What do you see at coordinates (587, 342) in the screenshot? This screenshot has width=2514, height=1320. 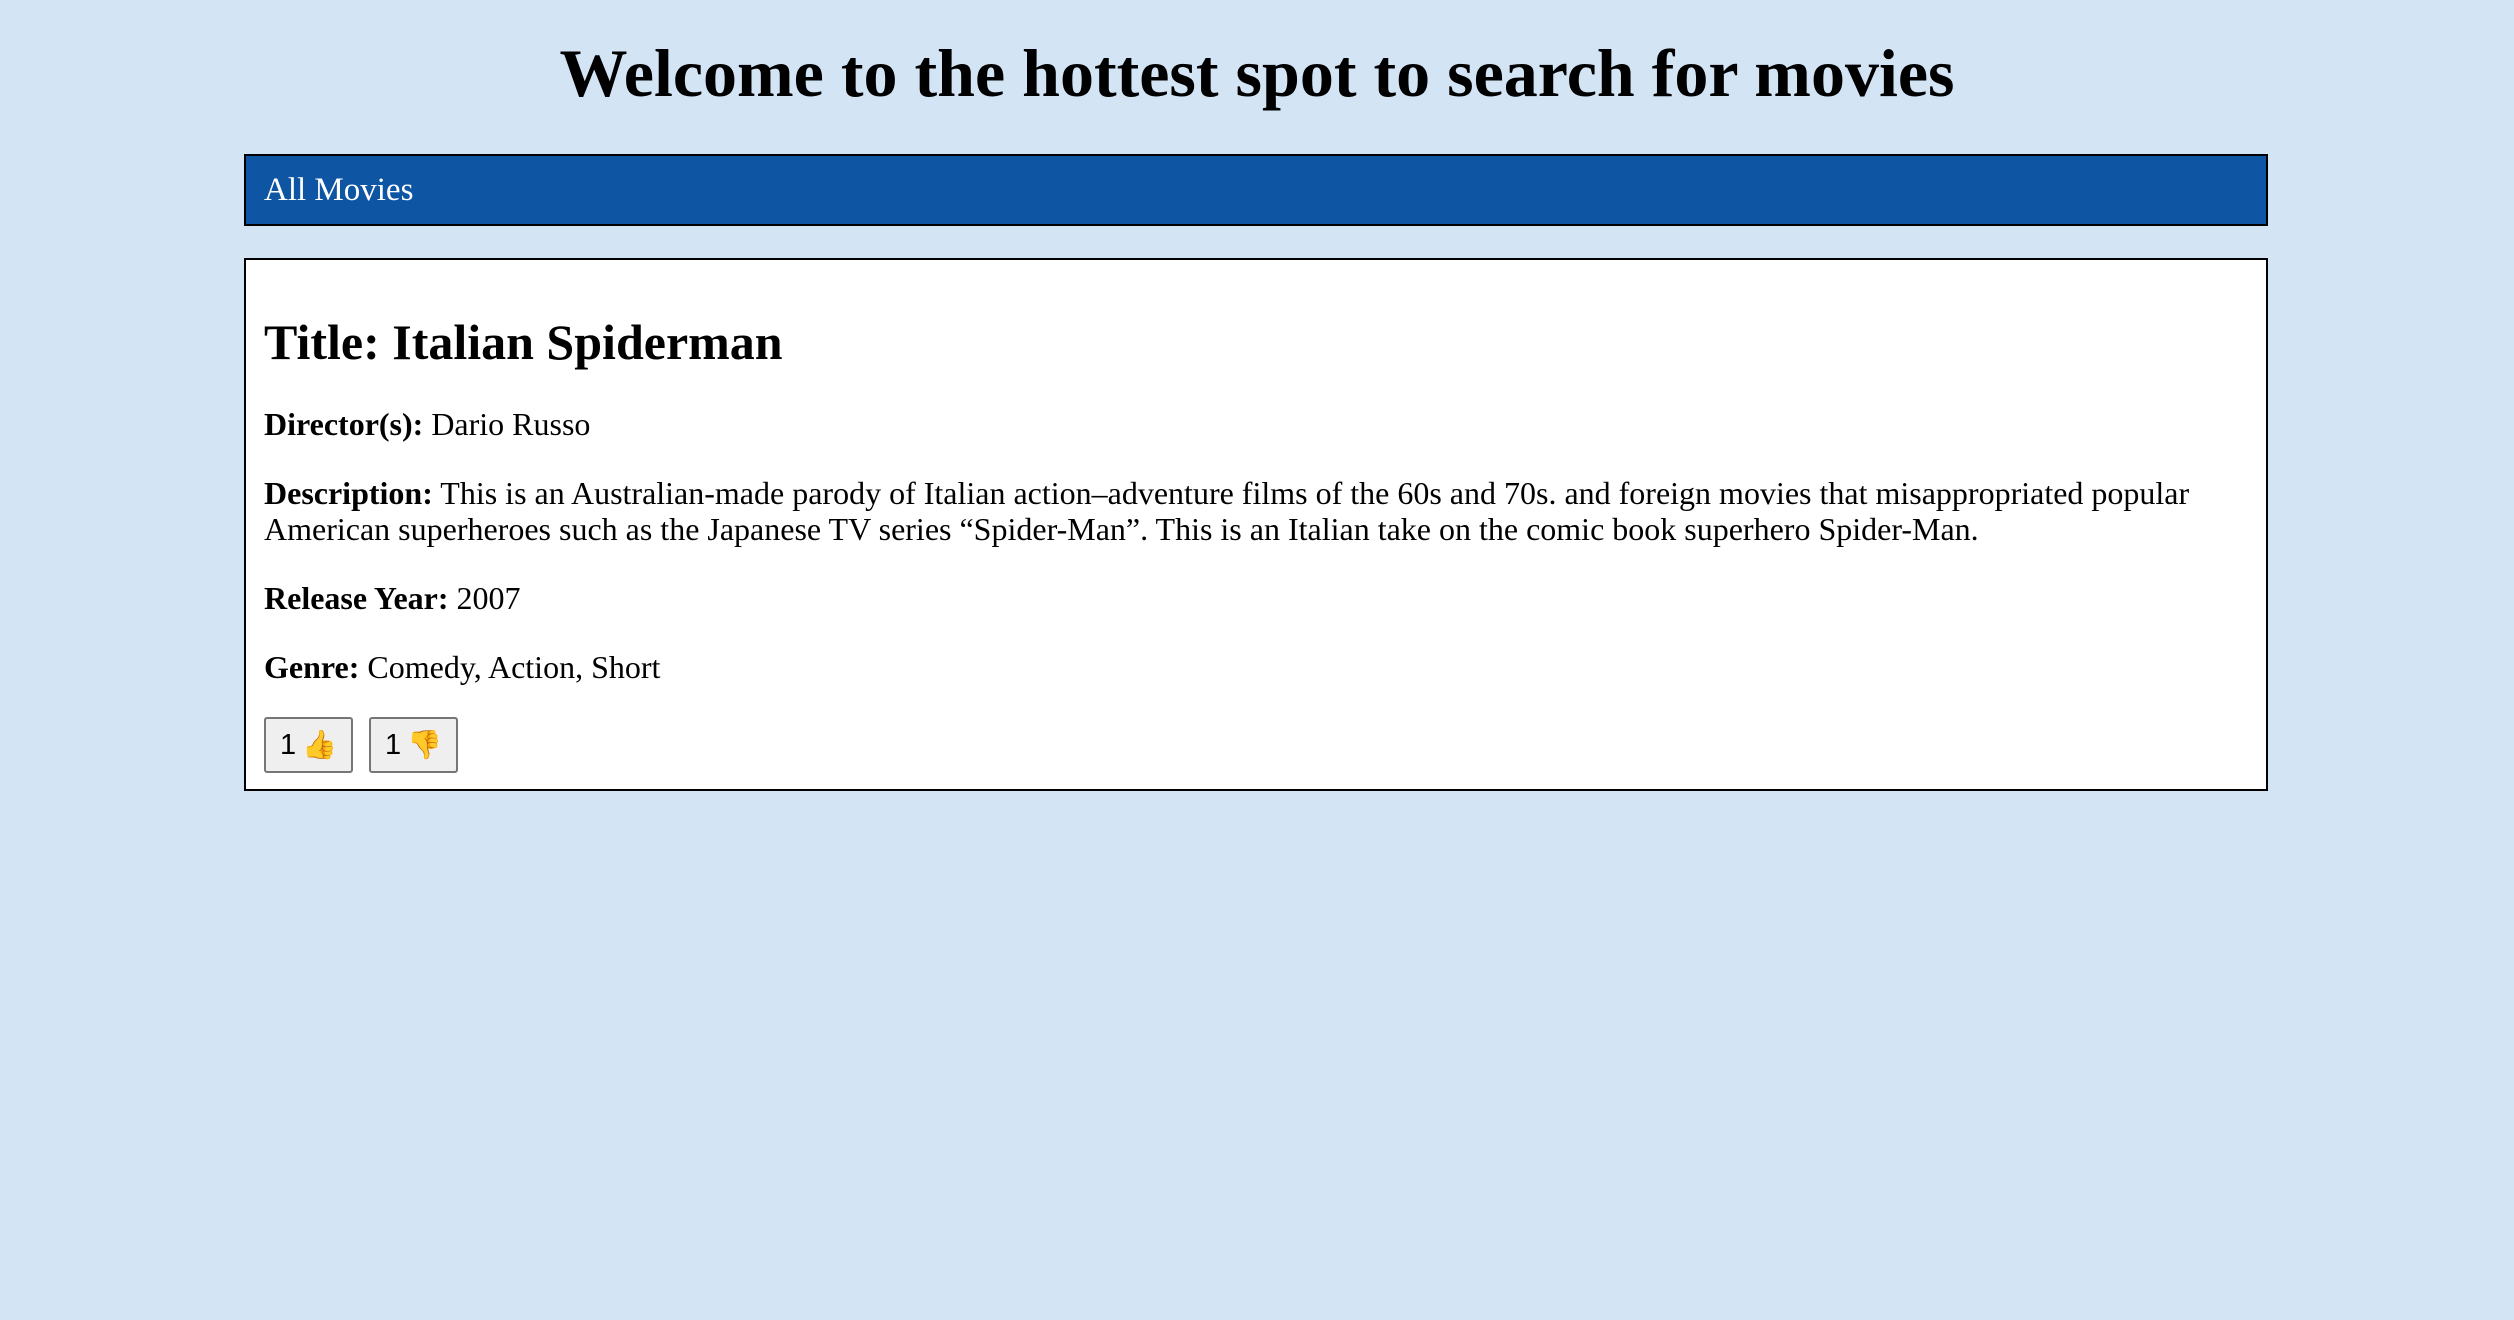 I see `movie-title-value: Italian Spiderman` at bounding box center [587, 342].